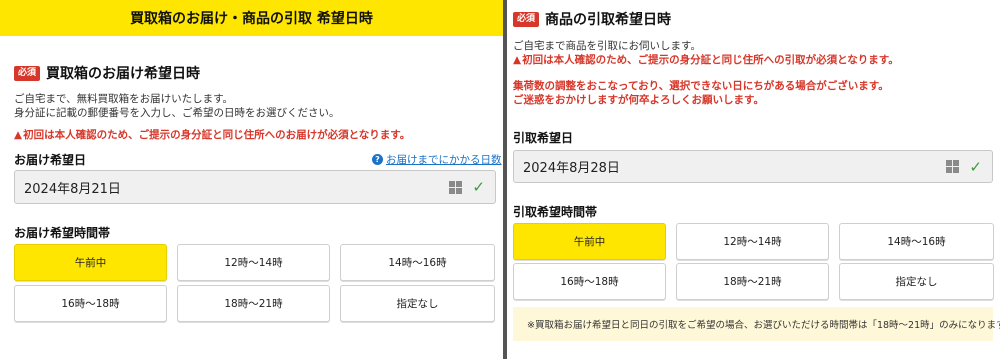 The width and height of the screenshot is (1000, 359). What do you see at coordinates (217, 135) in the screenshot?
I see `delivery-warning-text: 初回は本人確認のため、ご提示の身分証と同じ住所へのお届けが必須となります。` at bounding box center [217, 135].